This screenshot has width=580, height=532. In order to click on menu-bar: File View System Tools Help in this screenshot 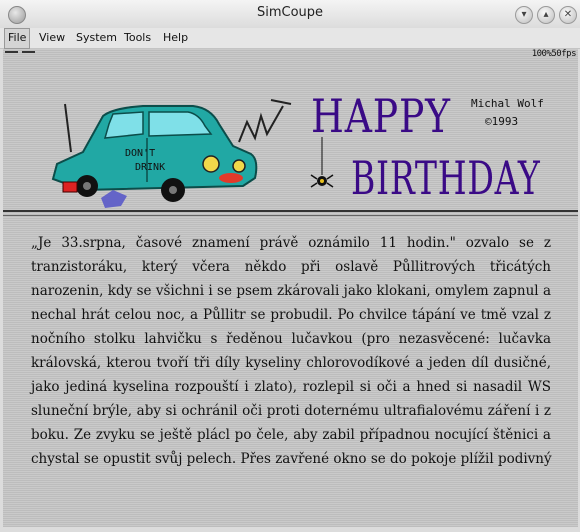, I will do `click(290, 38)`.